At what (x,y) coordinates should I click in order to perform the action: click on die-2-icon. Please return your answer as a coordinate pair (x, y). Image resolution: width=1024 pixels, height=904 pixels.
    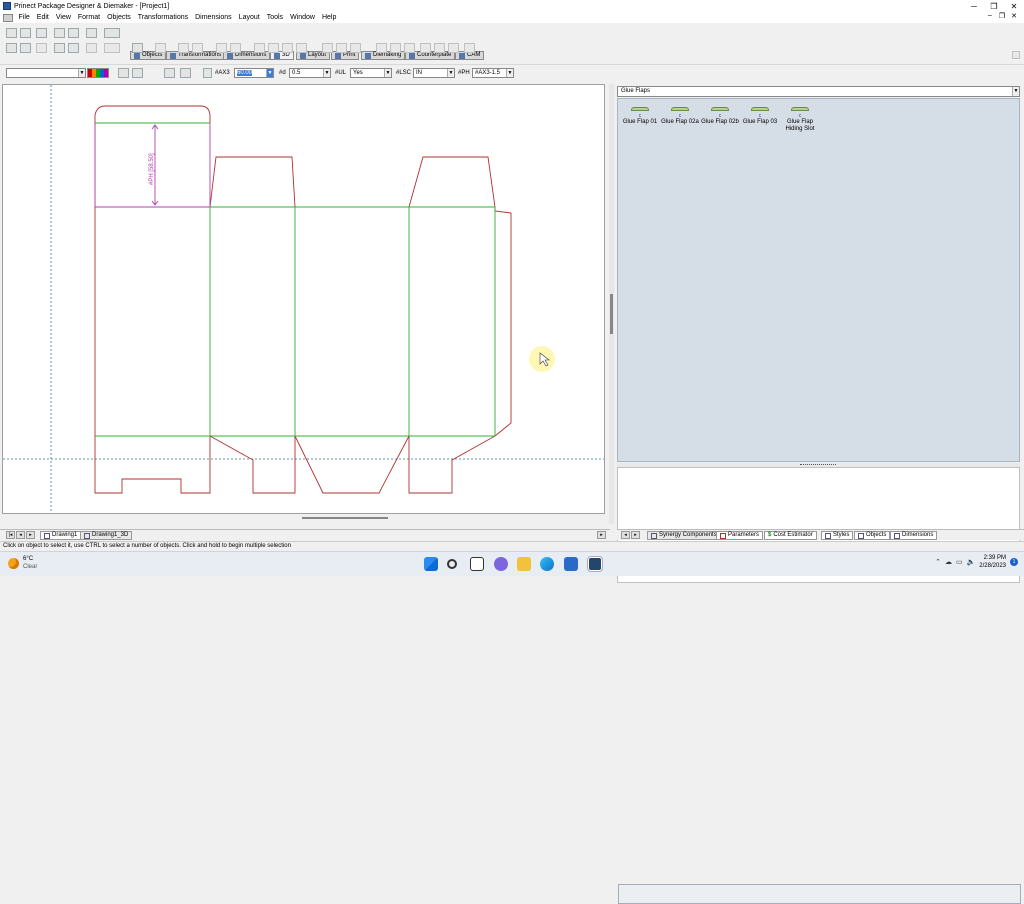
    Looking at the image, I should click on (395, 48).